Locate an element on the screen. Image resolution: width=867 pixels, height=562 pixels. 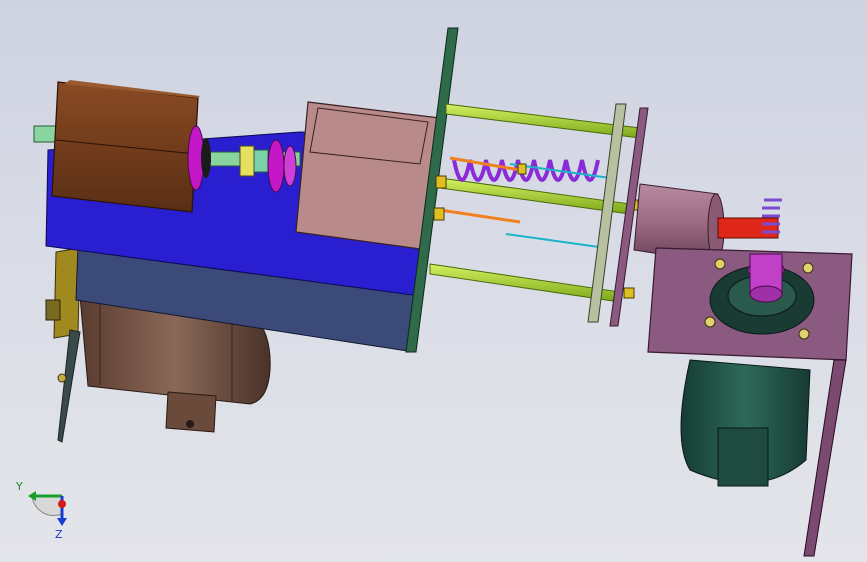
guide-rod-top is located at coordinates (543, 121).